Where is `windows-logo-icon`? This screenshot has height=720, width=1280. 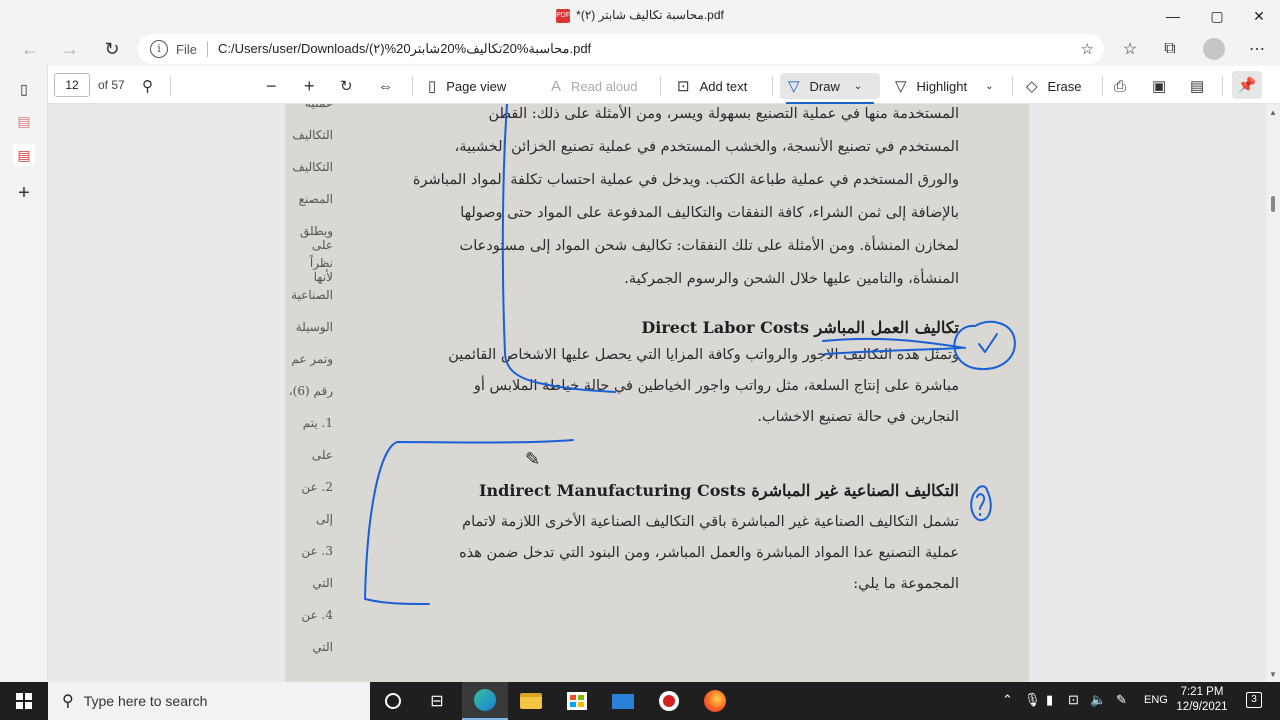 windows-logo-icon is located at coordinates (24, 701).